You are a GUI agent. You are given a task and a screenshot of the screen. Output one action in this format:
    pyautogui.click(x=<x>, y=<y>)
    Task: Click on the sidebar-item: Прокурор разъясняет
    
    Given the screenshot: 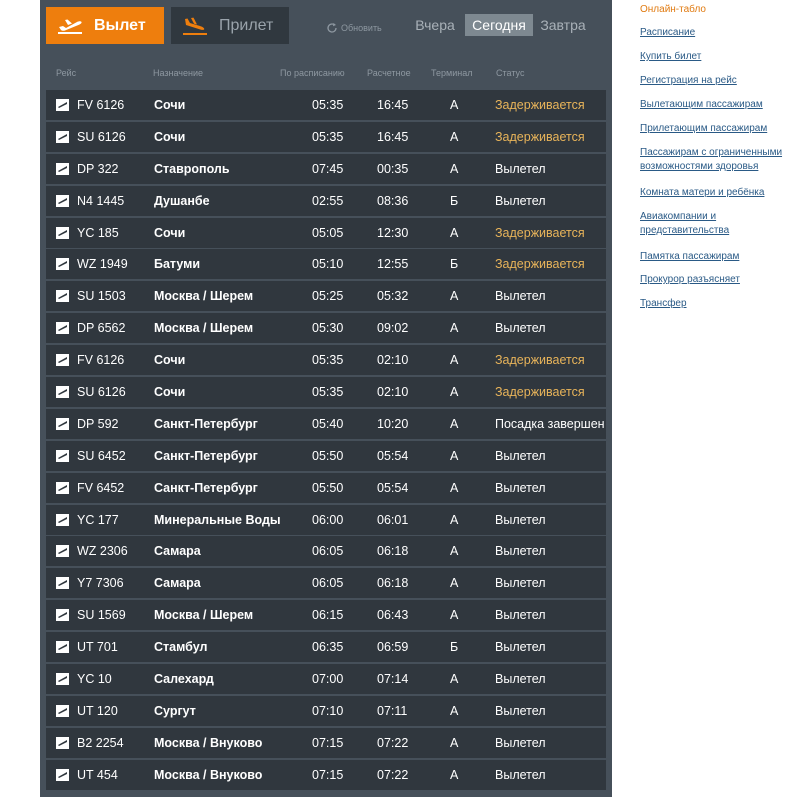 What is the action you would take?
    pyautogui.click(x=719, y=280)
    